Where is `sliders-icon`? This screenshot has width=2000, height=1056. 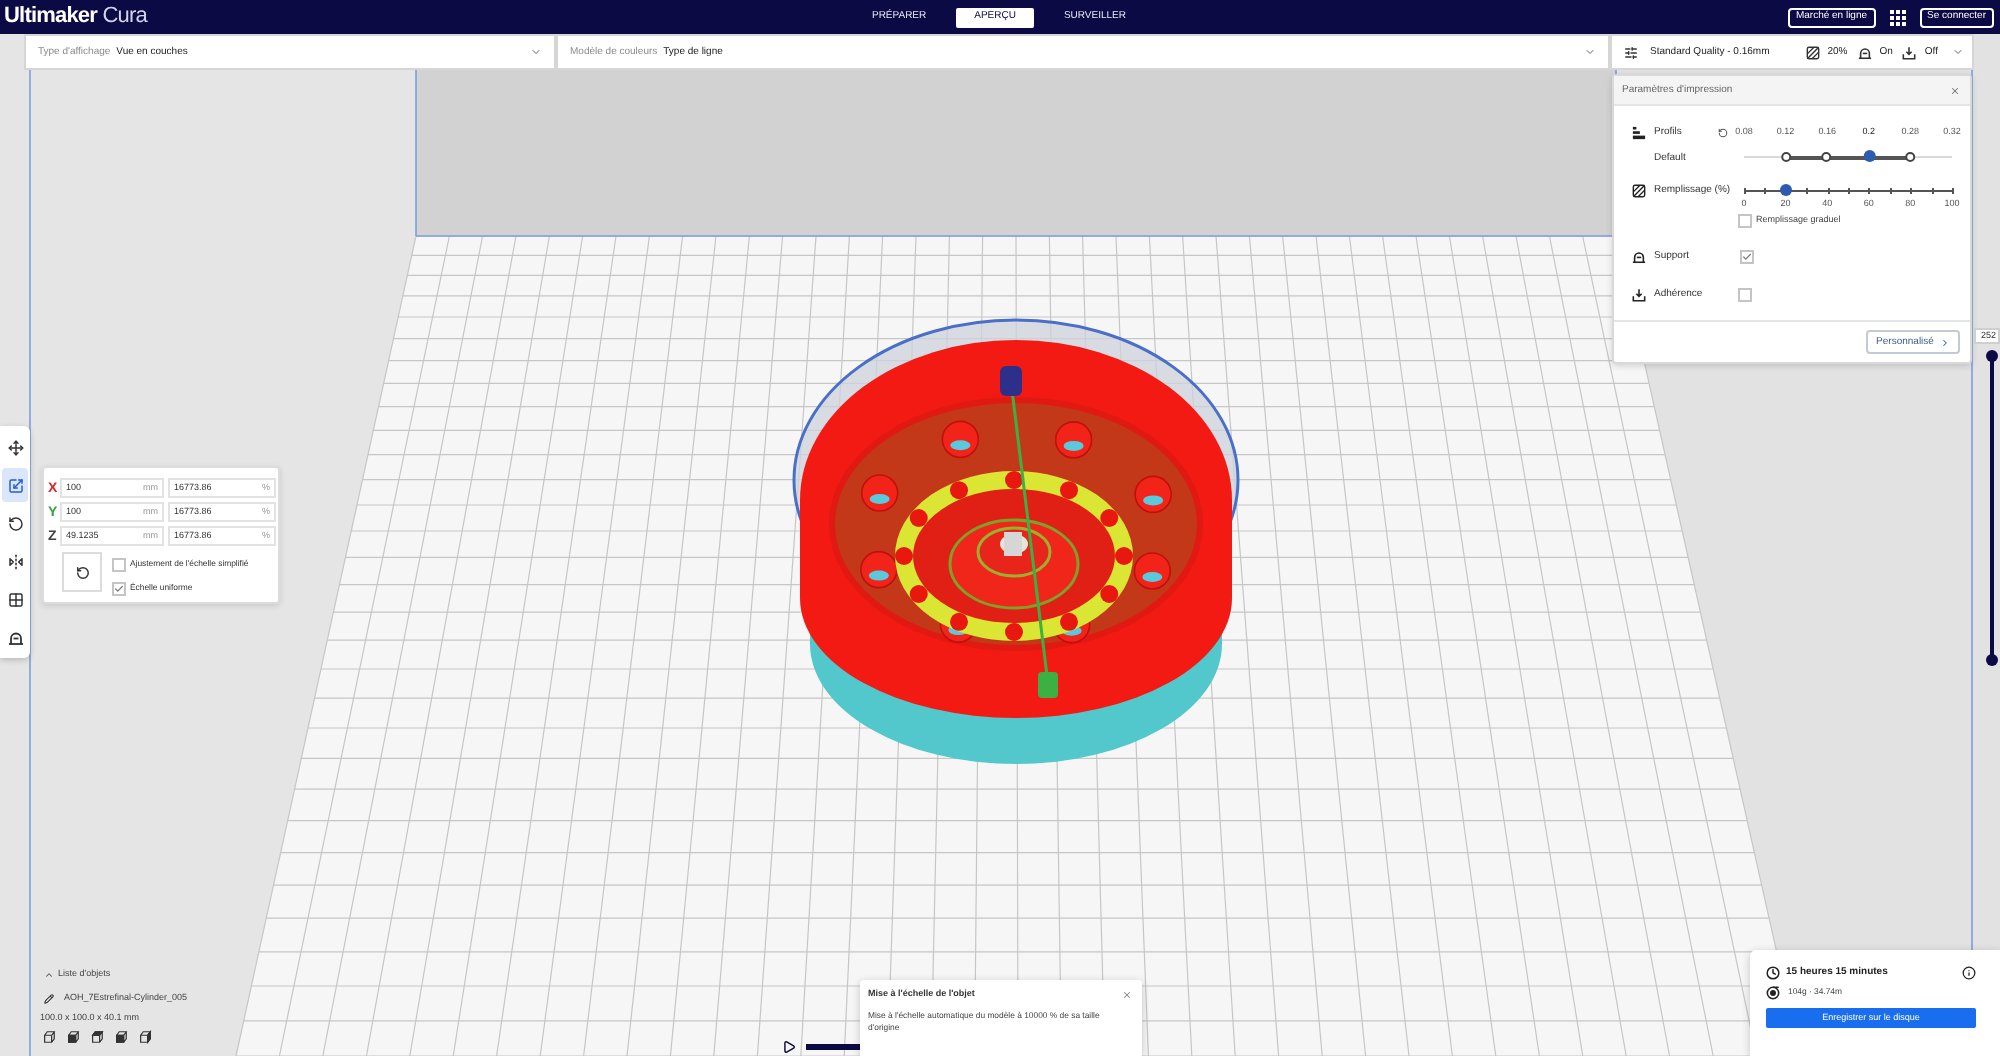 sliders-icon is located at coordinates (1631, 52).